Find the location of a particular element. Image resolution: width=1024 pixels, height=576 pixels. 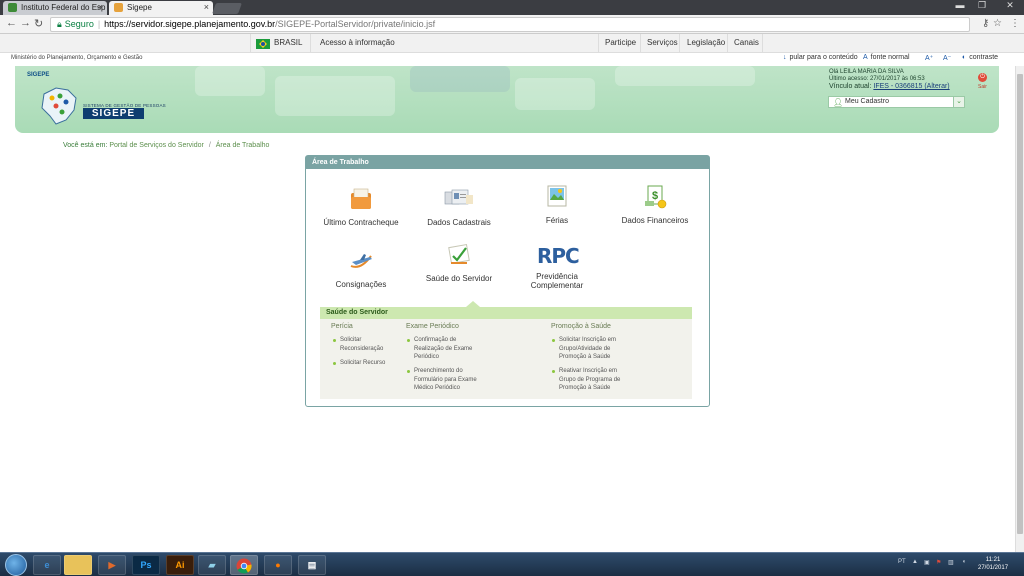

clock-time: 11:21 is located at coordinates (993, 560).